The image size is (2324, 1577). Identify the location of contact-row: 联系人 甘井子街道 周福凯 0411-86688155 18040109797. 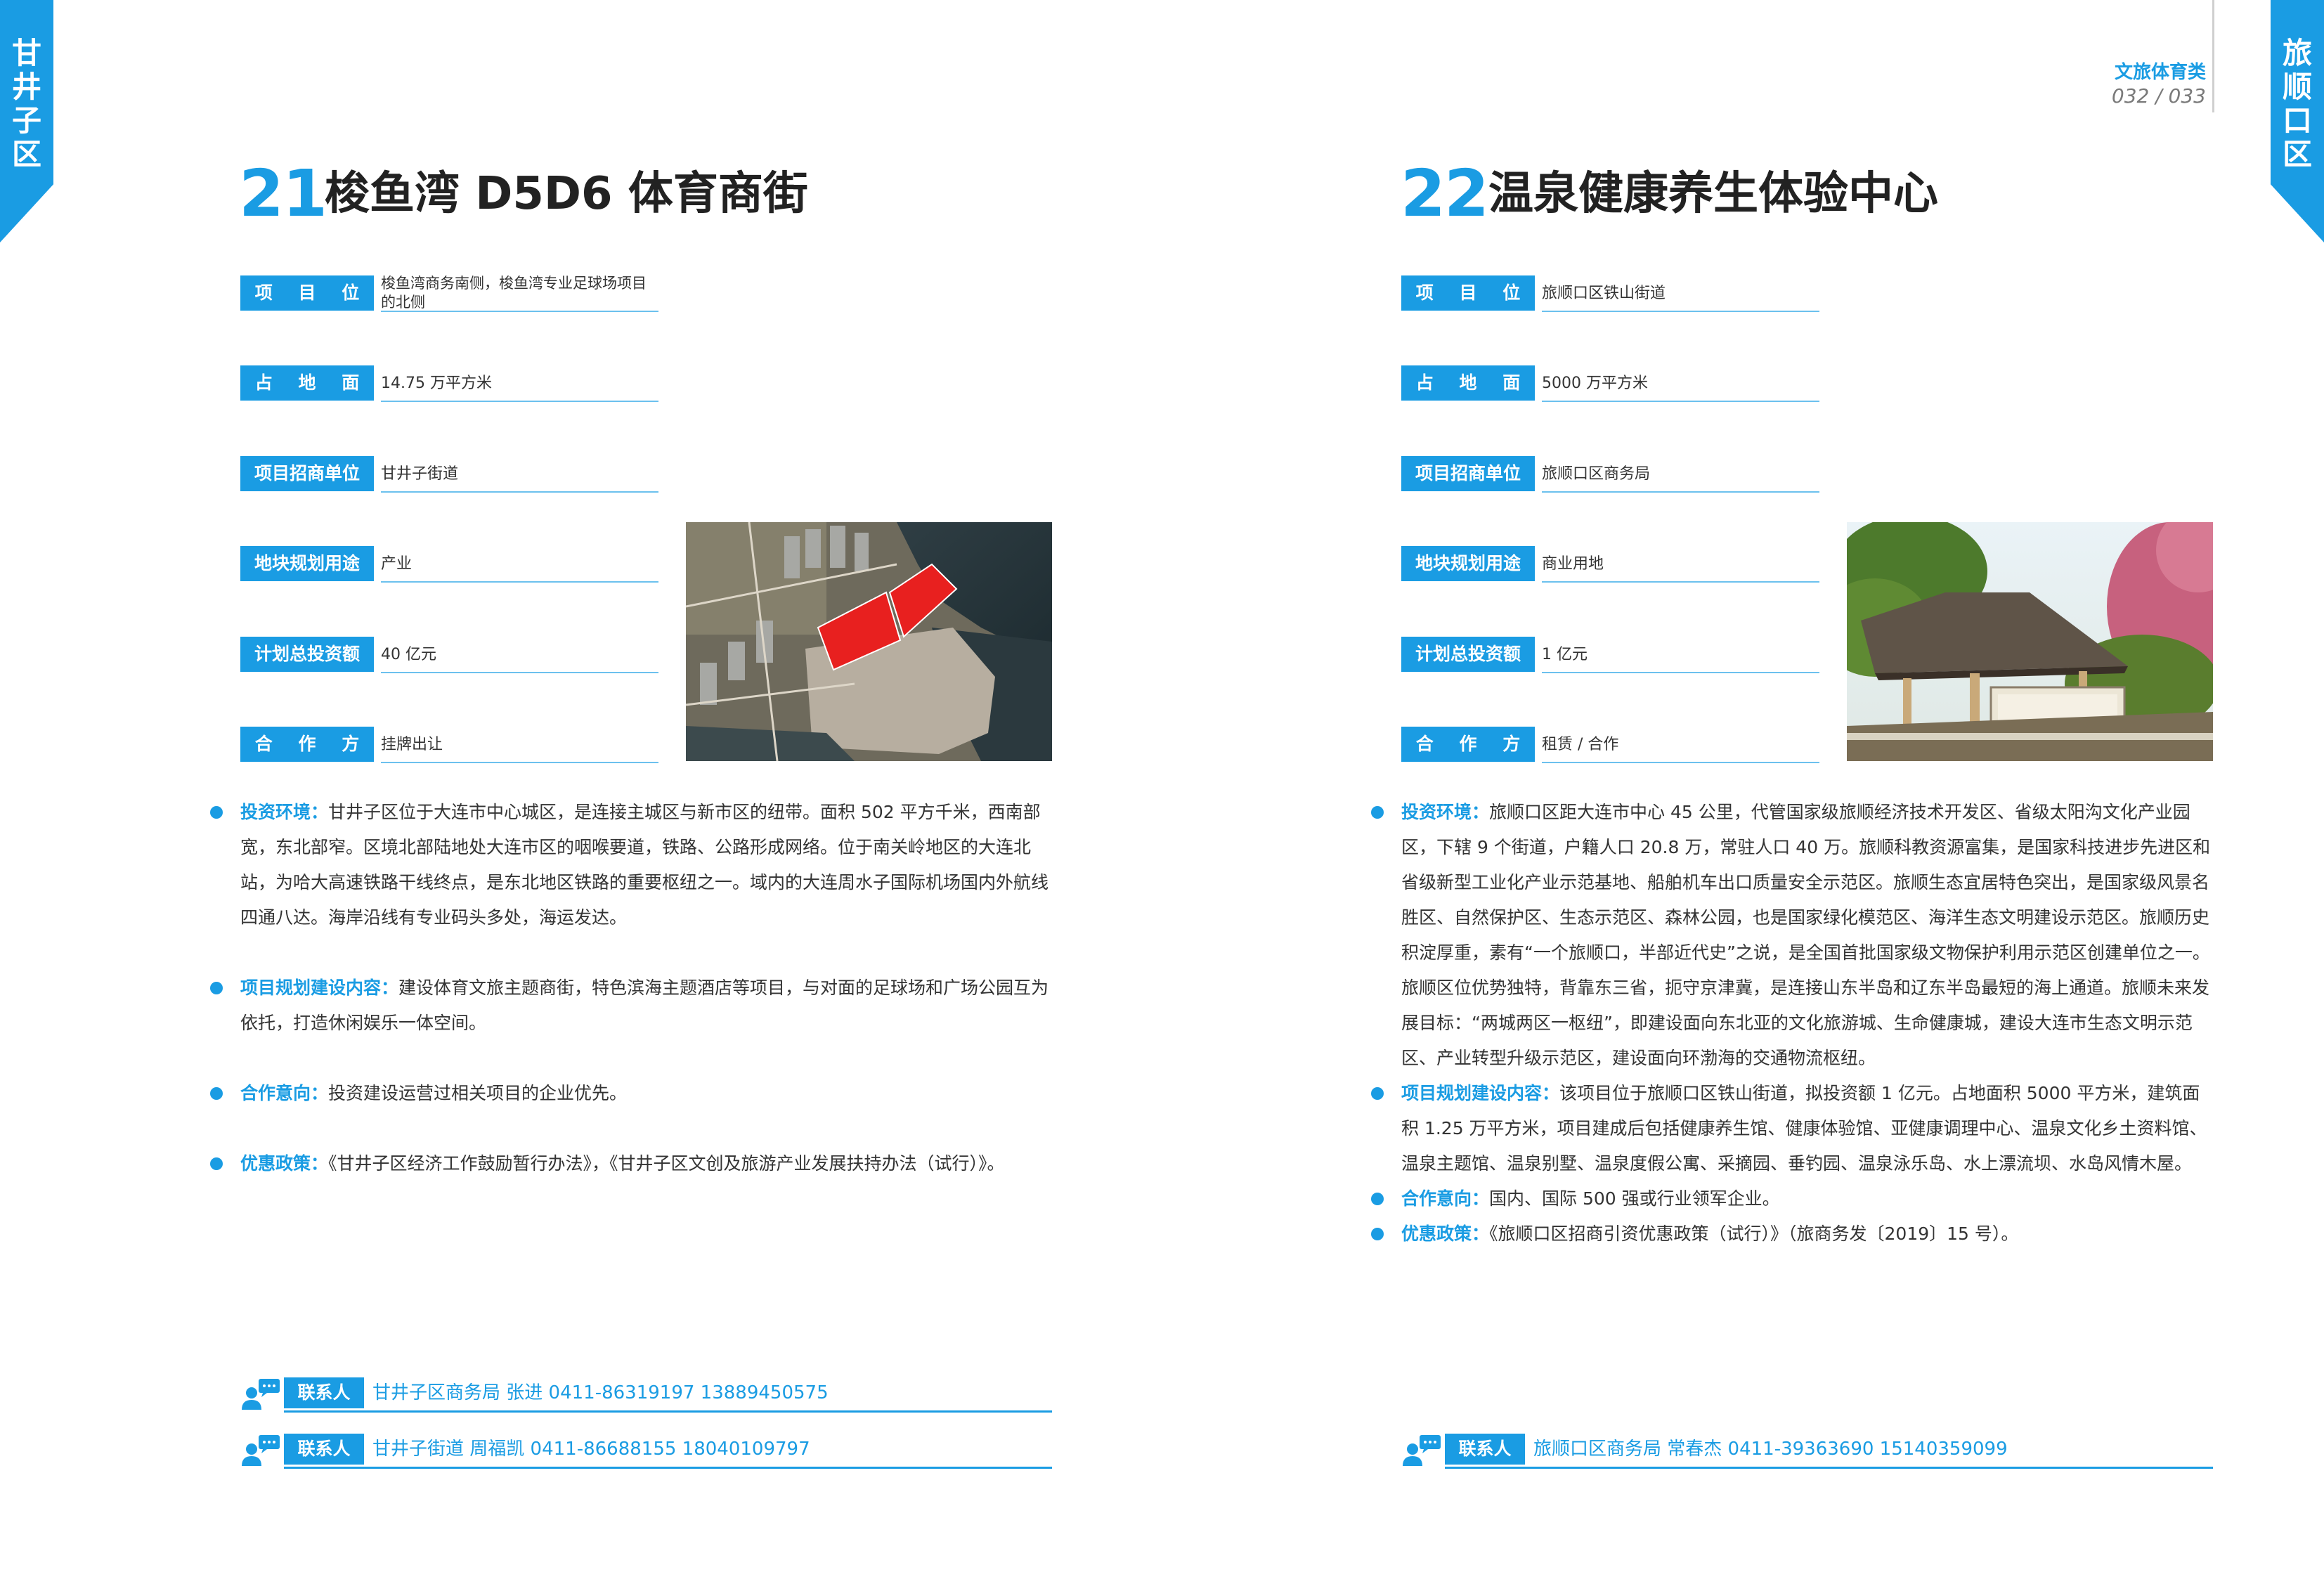
(646, 1451).